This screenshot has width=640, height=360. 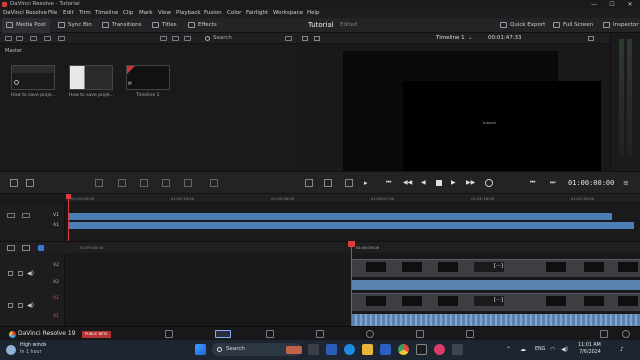 What do you see at coordinates (540, 350) in the screenshot?
I see `language-indicator: ENG` at bounding box center [540, 350].